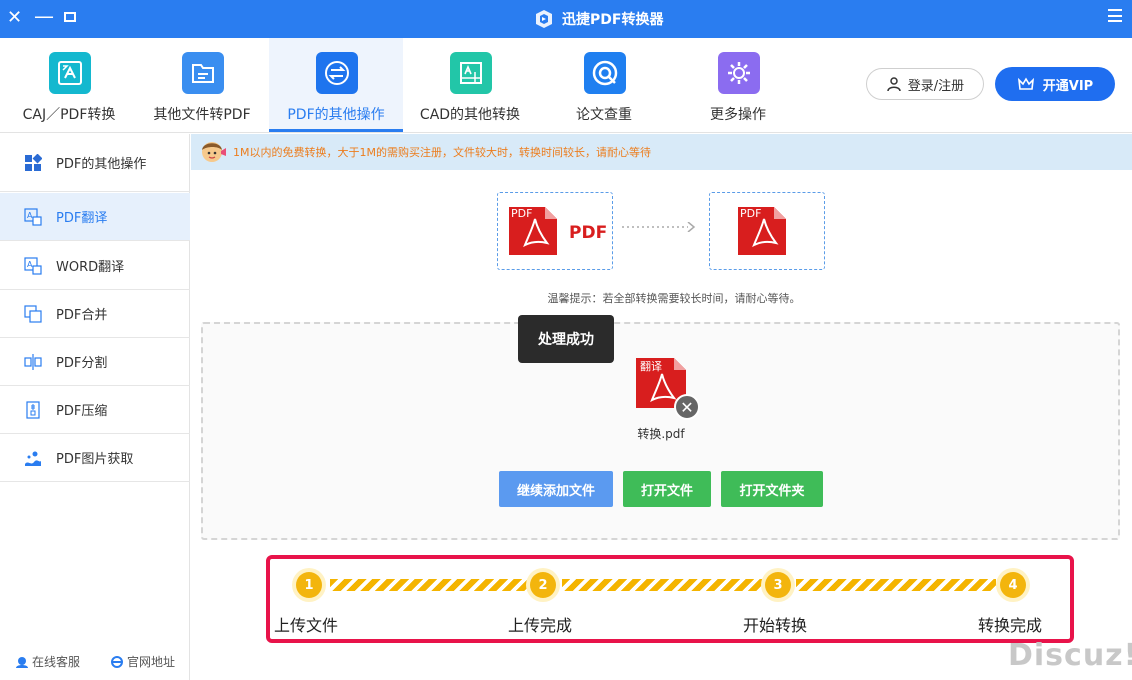 This screenshot has height=680, width=1132. Describe the element at coordinates (738, 115) in the screenshot. I see `tab-label: 更多操作` at that location.